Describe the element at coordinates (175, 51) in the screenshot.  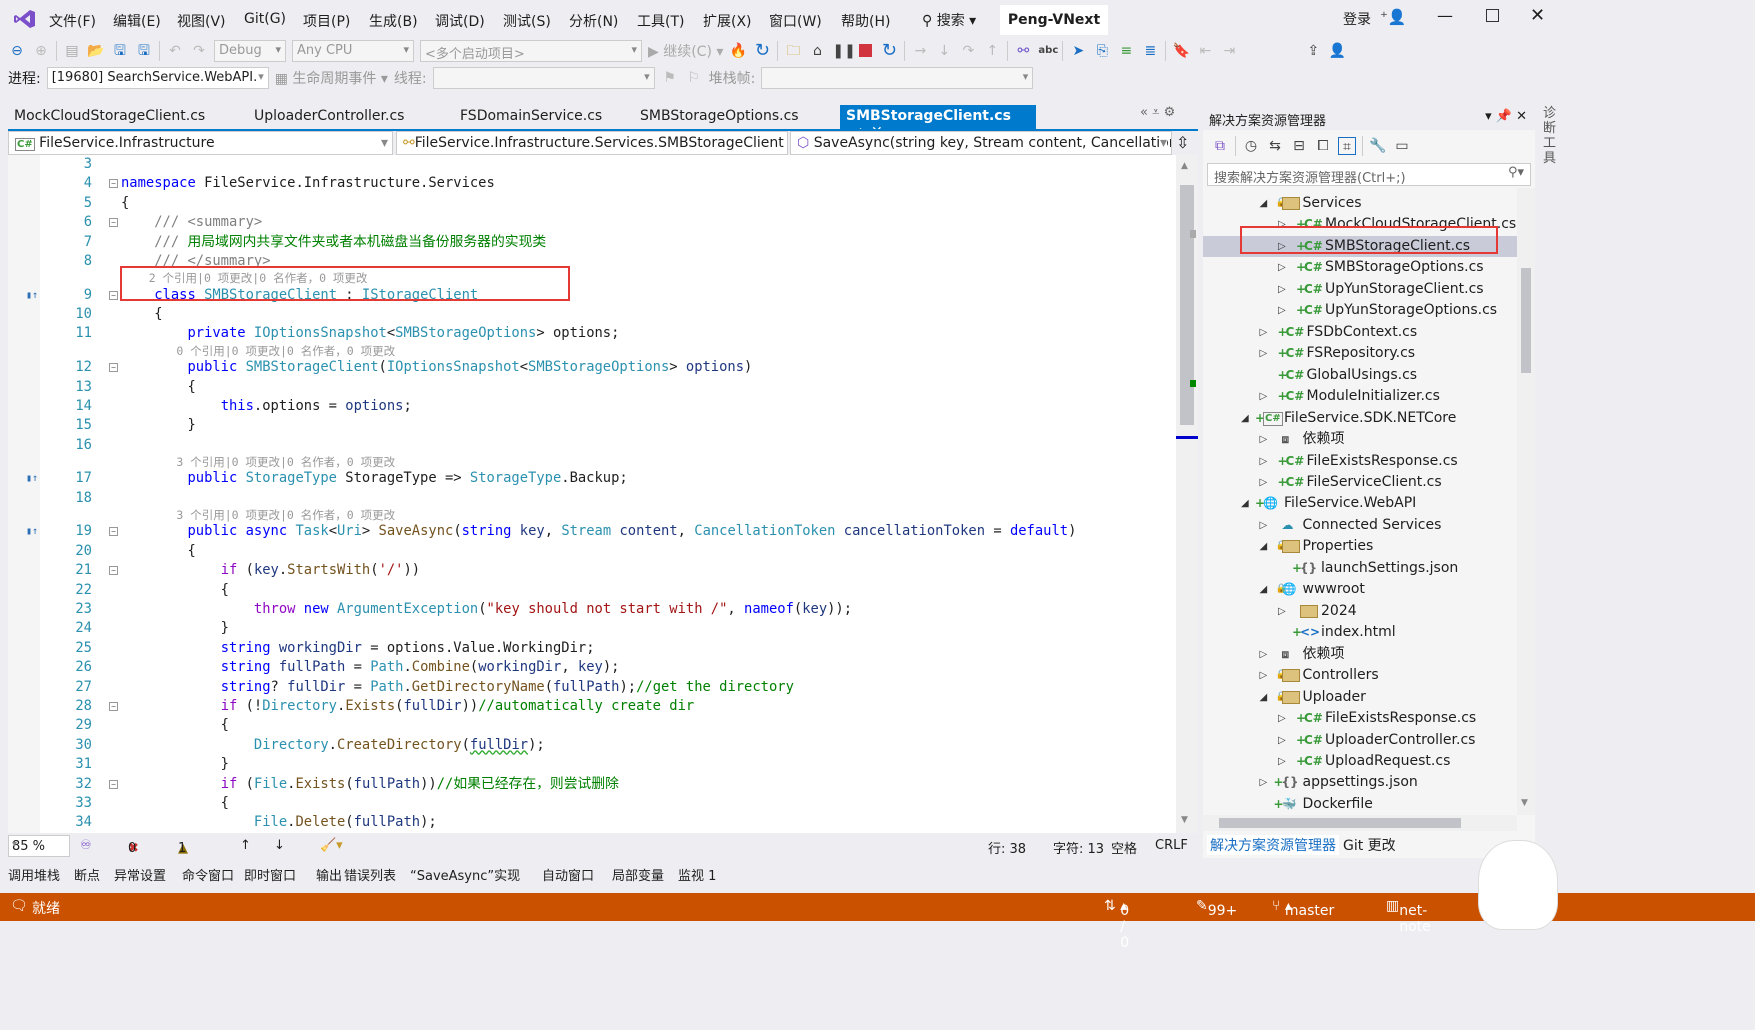
I see `undo-icon: ↶` at that location.